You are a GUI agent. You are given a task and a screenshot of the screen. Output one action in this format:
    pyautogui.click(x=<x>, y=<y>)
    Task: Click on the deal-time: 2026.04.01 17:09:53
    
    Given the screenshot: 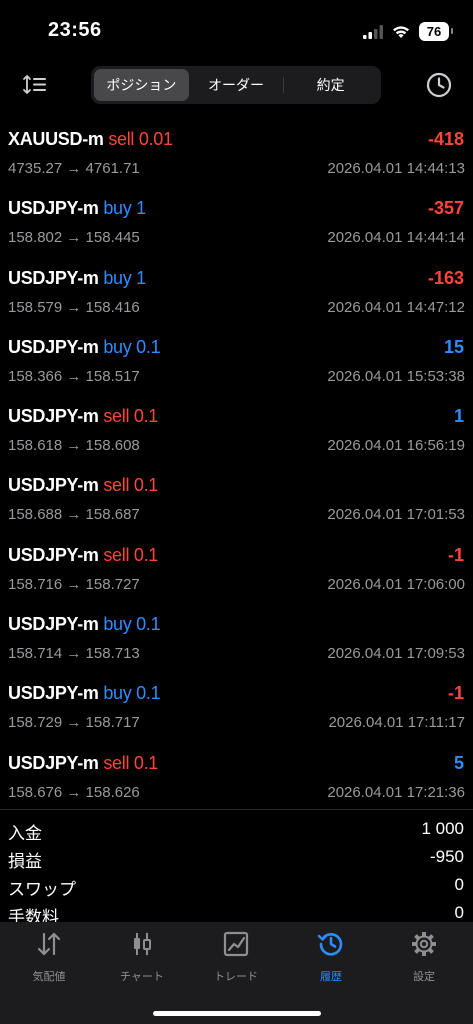 What is the action you would take?
    pyautogui.click(x=396, y=654)
    